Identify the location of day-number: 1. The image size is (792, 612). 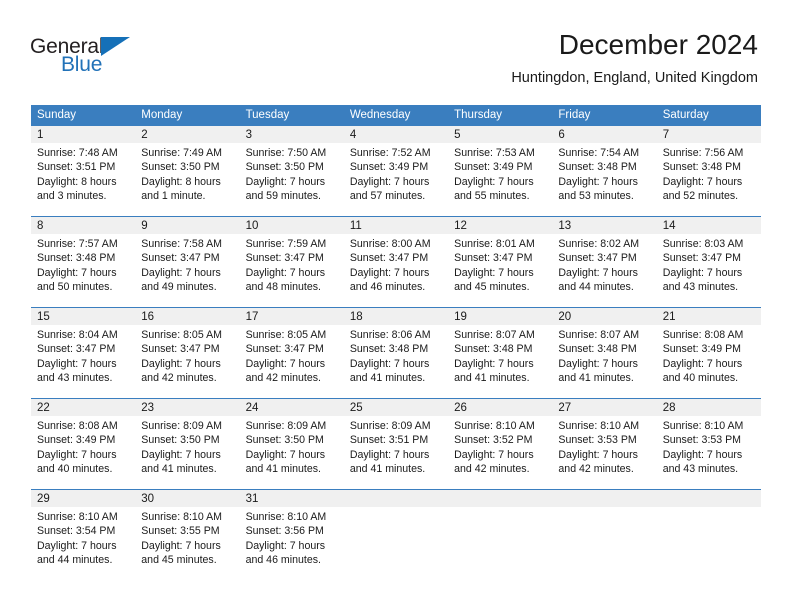
(83, 134).